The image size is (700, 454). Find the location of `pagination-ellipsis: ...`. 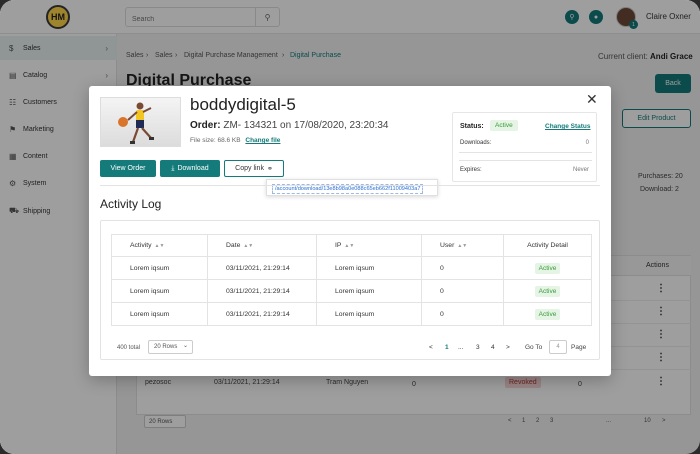

pagination-ellipsis: ... is located at coordinates (461, 347).